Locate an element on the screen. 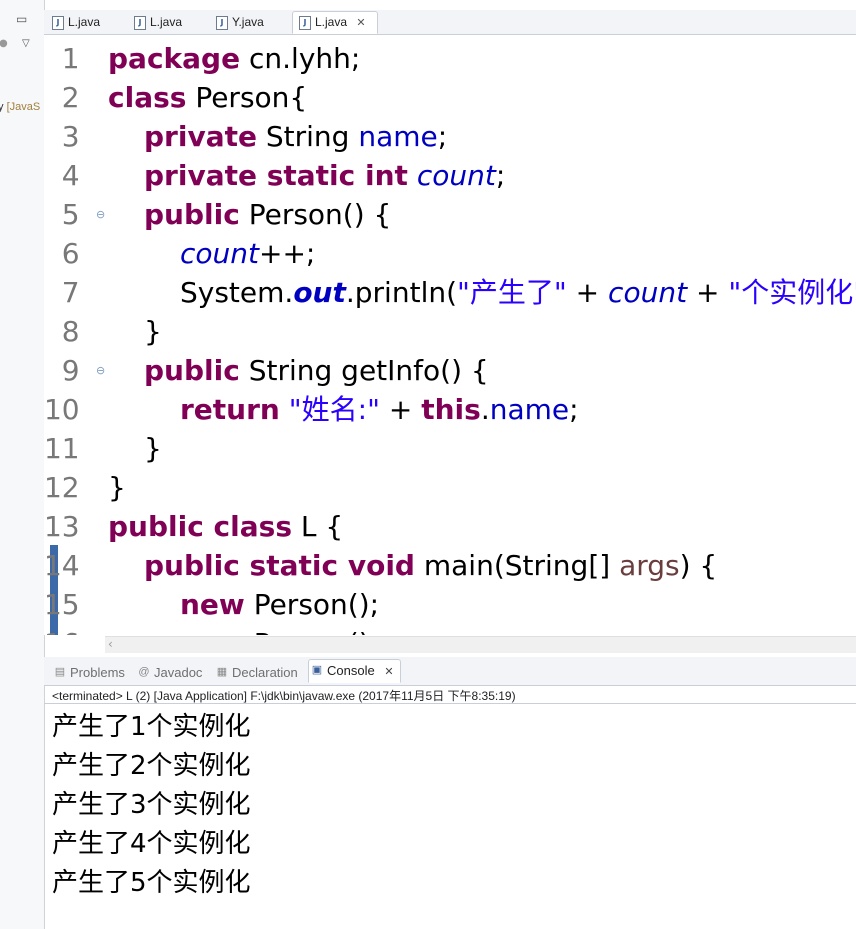 Image resolution: width=856 pixels, height=929 pixels. code-line: 15 new Person(); is located at coordinates (211, 604).